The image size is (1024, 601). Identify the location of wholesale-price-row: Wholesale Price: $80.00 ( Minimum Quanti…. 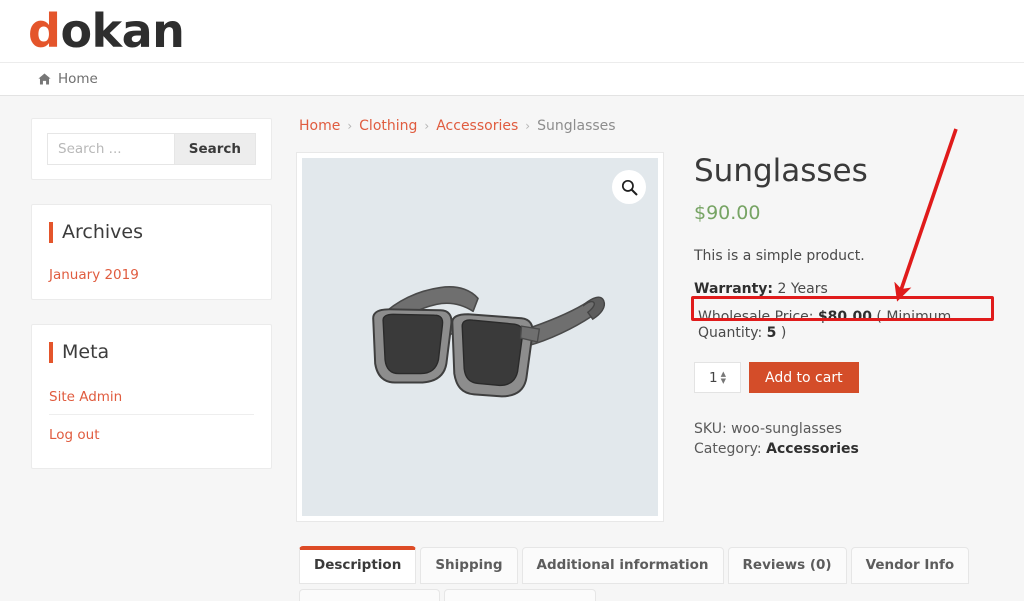
(849, 325).